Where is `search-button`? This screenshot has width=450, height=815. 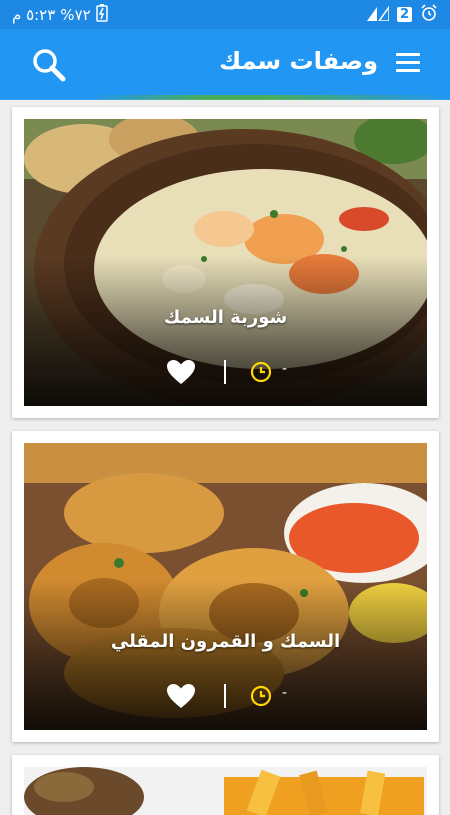
search-button is located at coordinates (49, 65).